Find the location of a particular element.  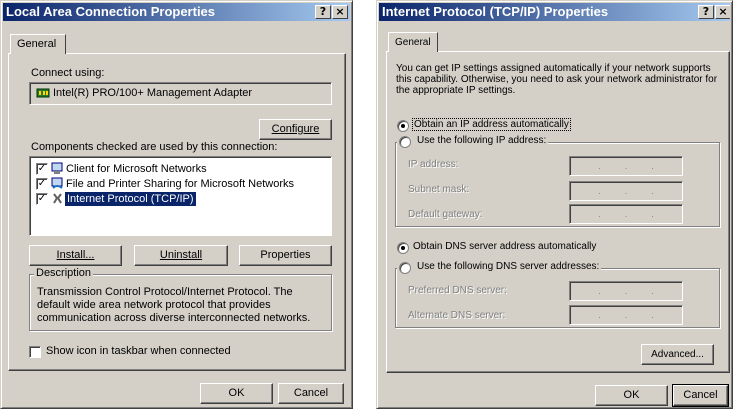

lan-dialog-title: Local Area Connection Properties is located at coordinates (111, 11).